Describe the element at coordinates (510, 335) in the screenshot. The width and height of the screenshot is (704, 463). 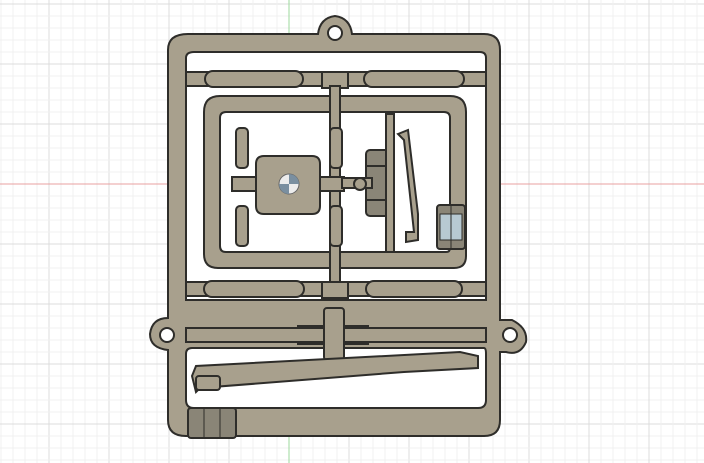
I see `right-mount-hole` at that location.